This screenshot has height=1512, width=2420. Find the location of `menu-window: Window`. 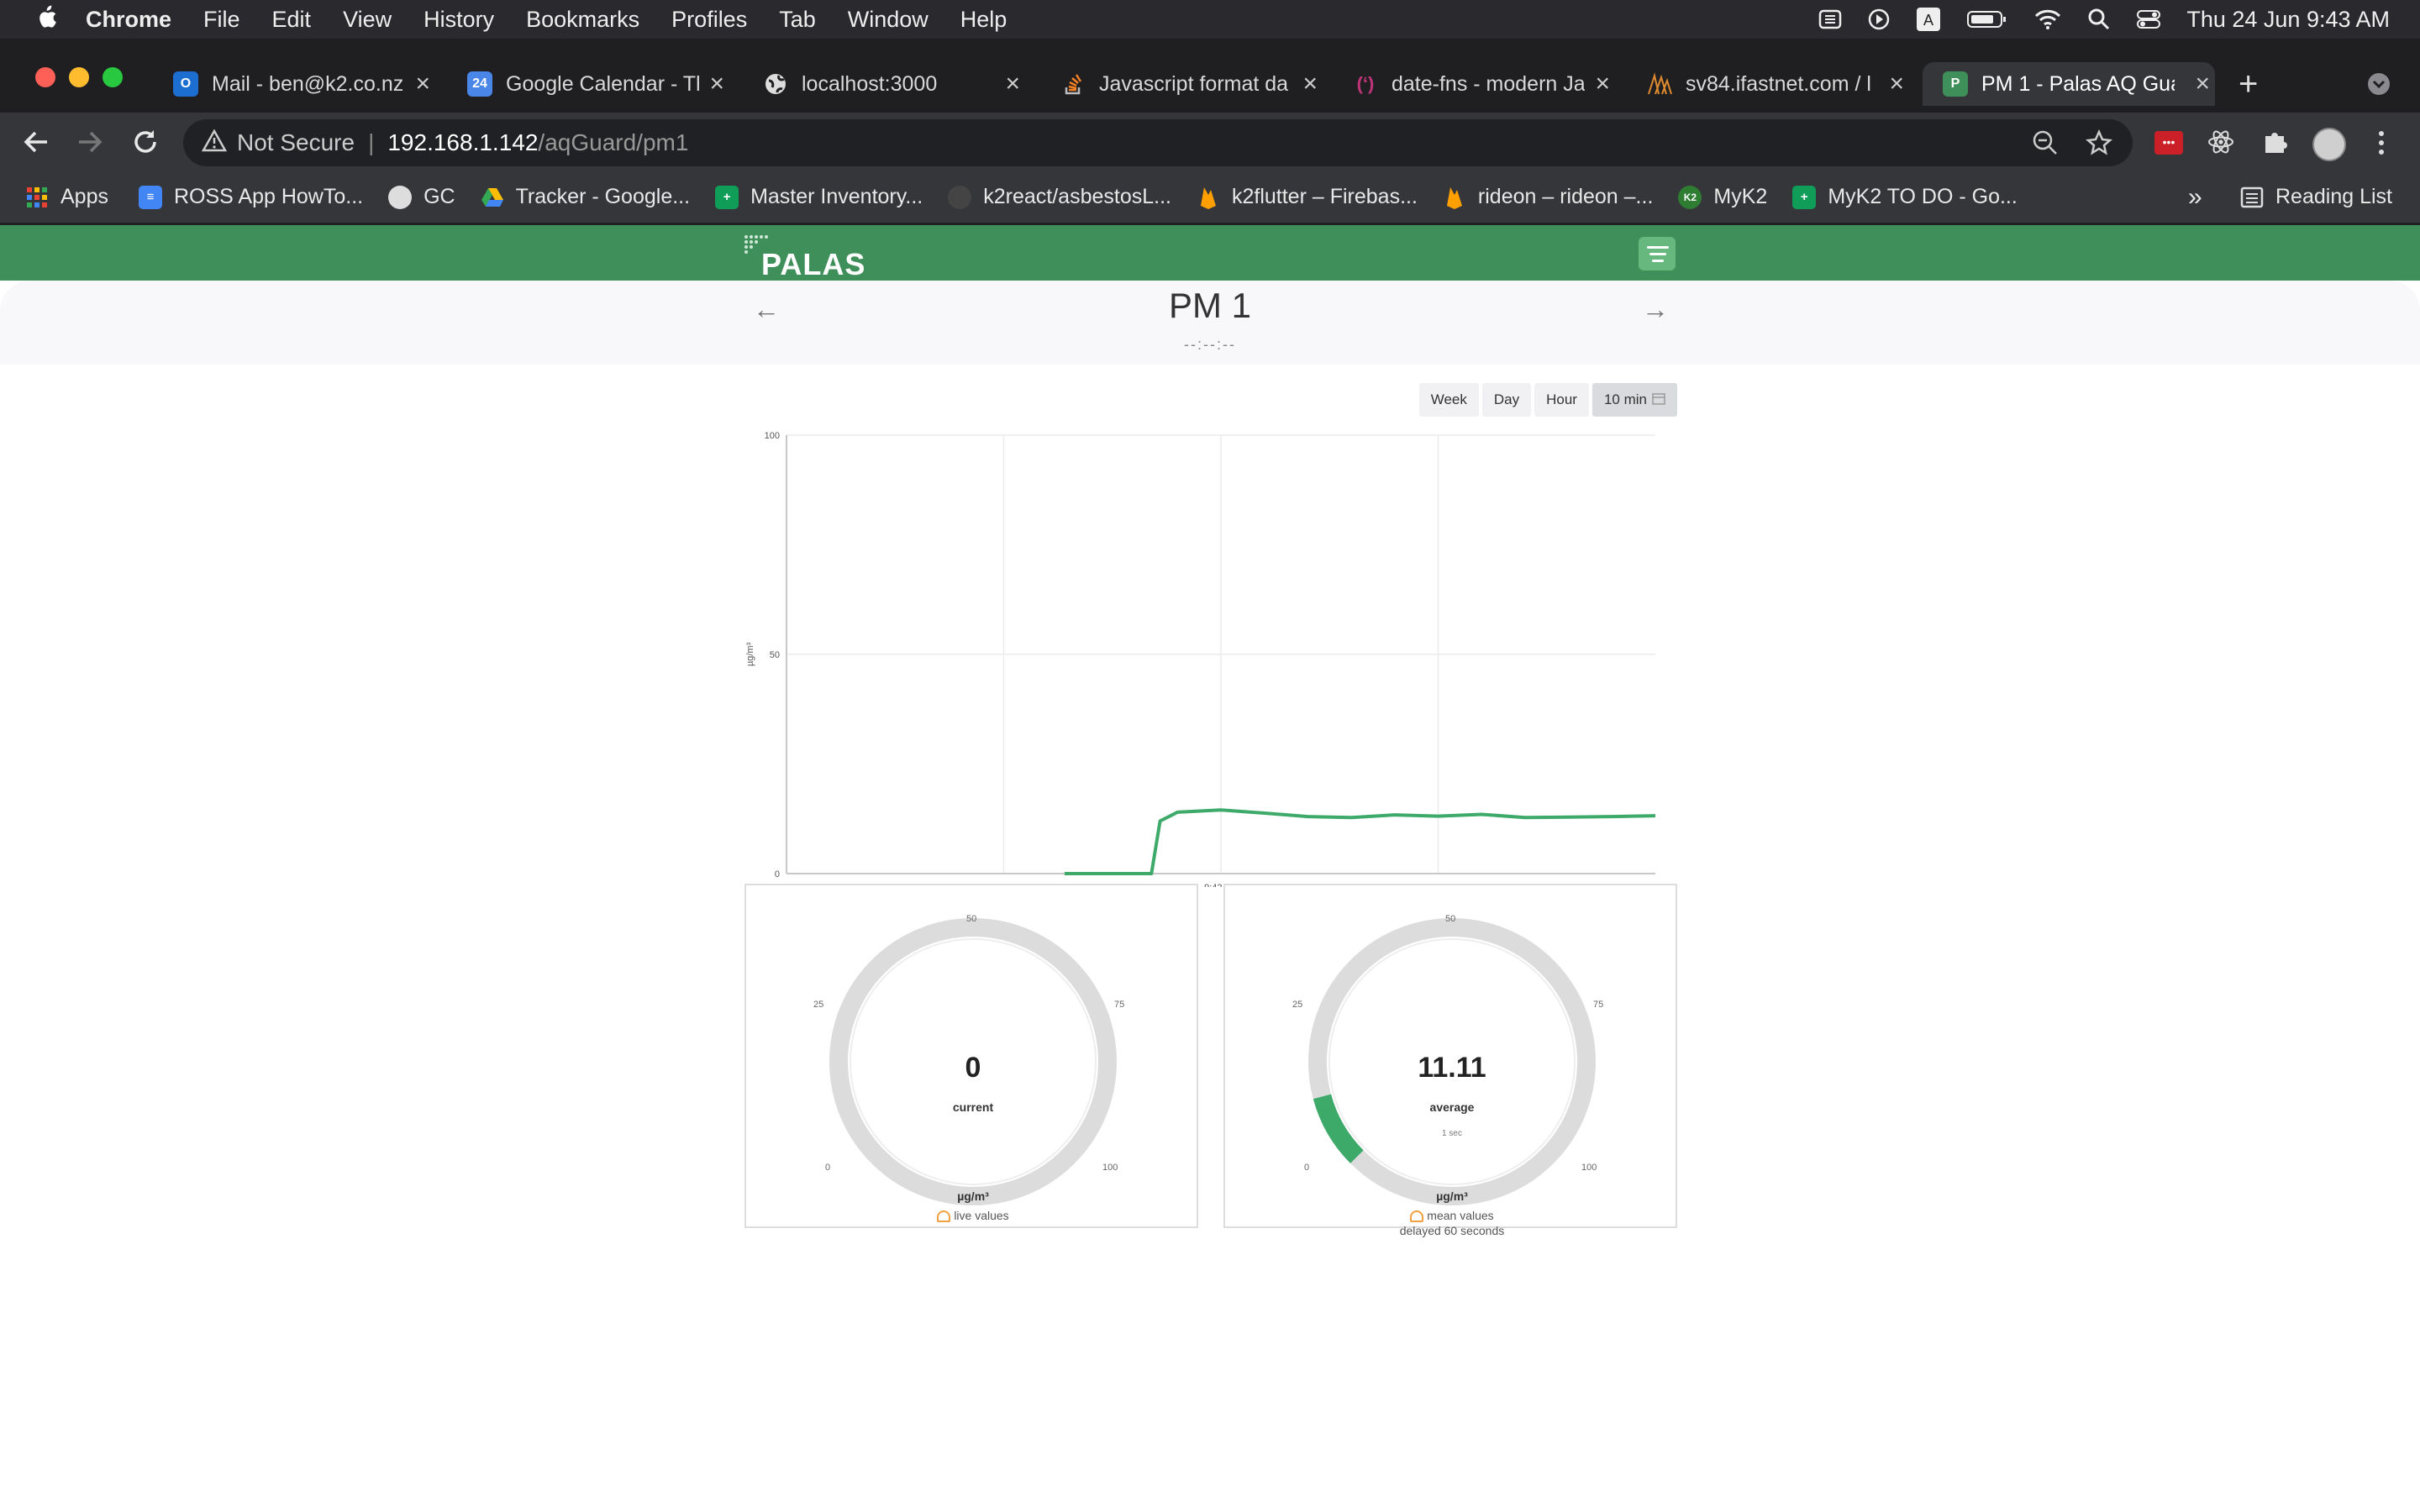

menu-window: Window is located at coordinates (889, 20).